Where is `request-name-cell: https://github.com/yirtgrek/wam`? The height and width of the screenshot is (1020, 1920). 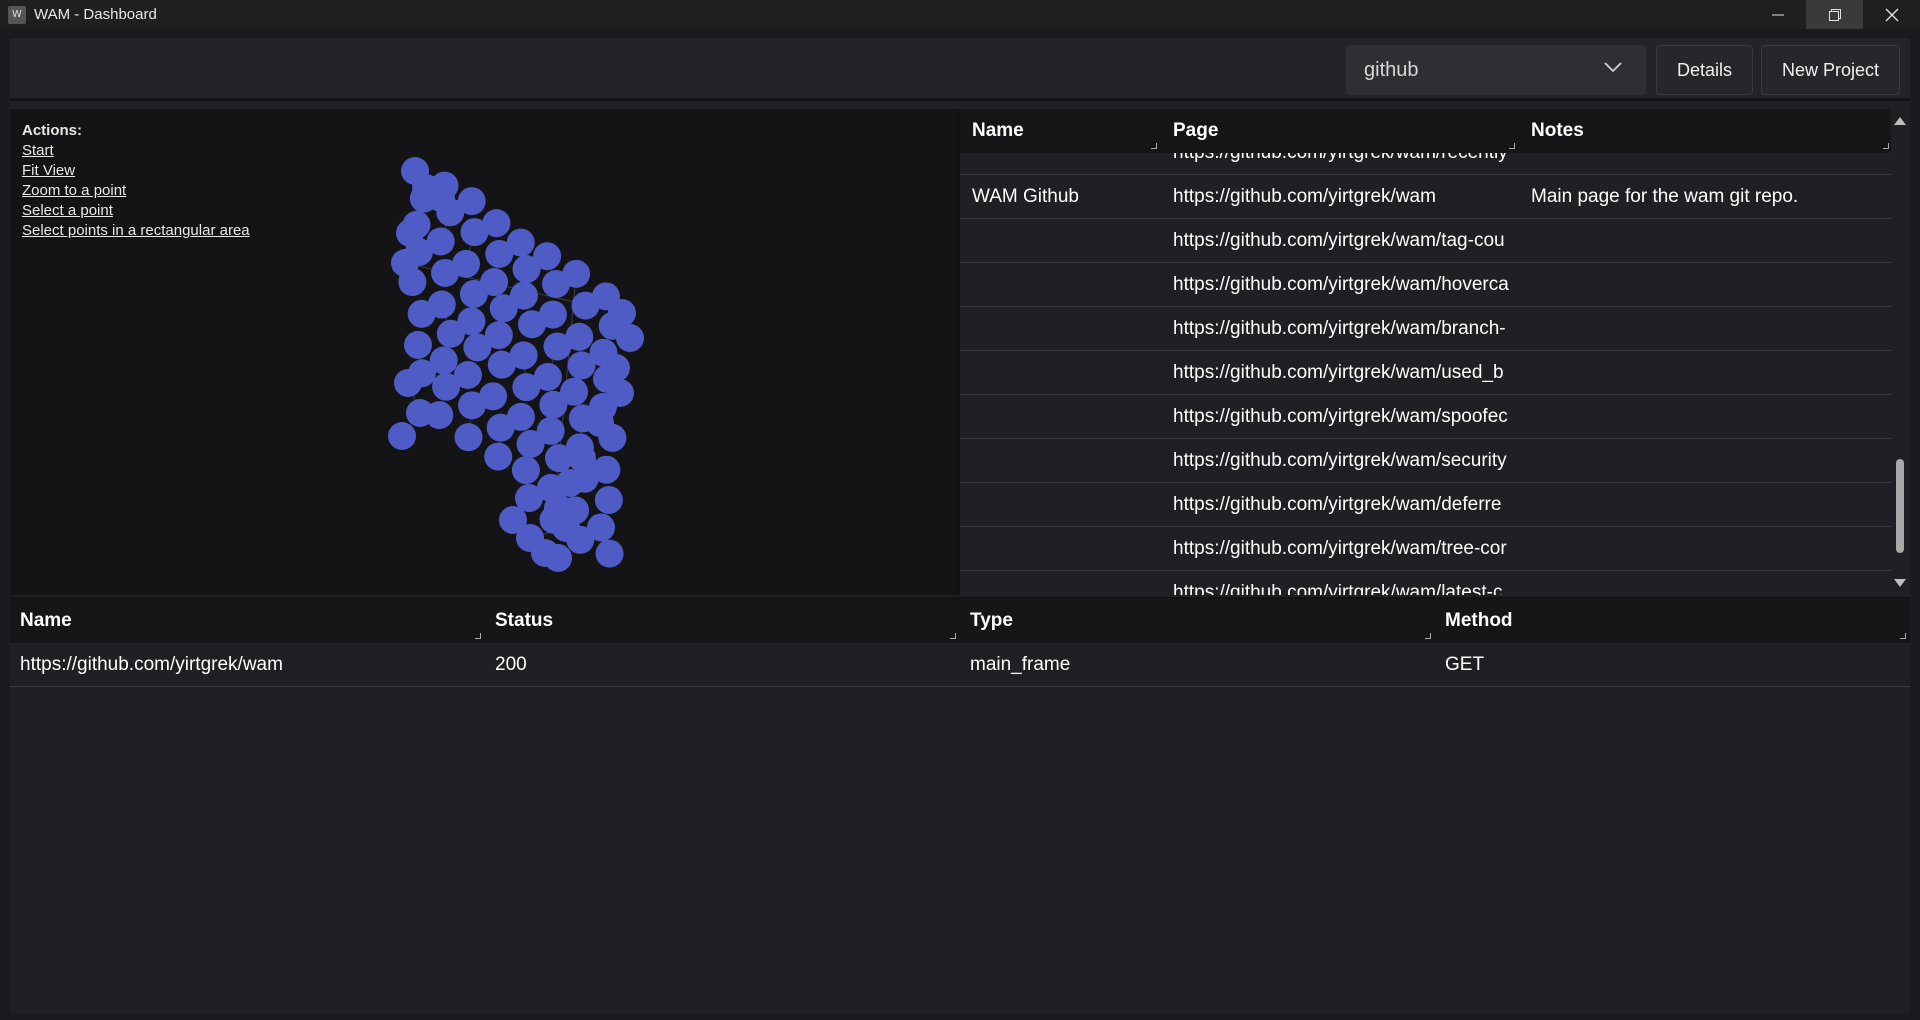 request-name-cell: https://github.com/yirtgrek/wam is located at coordinates (151, 664).